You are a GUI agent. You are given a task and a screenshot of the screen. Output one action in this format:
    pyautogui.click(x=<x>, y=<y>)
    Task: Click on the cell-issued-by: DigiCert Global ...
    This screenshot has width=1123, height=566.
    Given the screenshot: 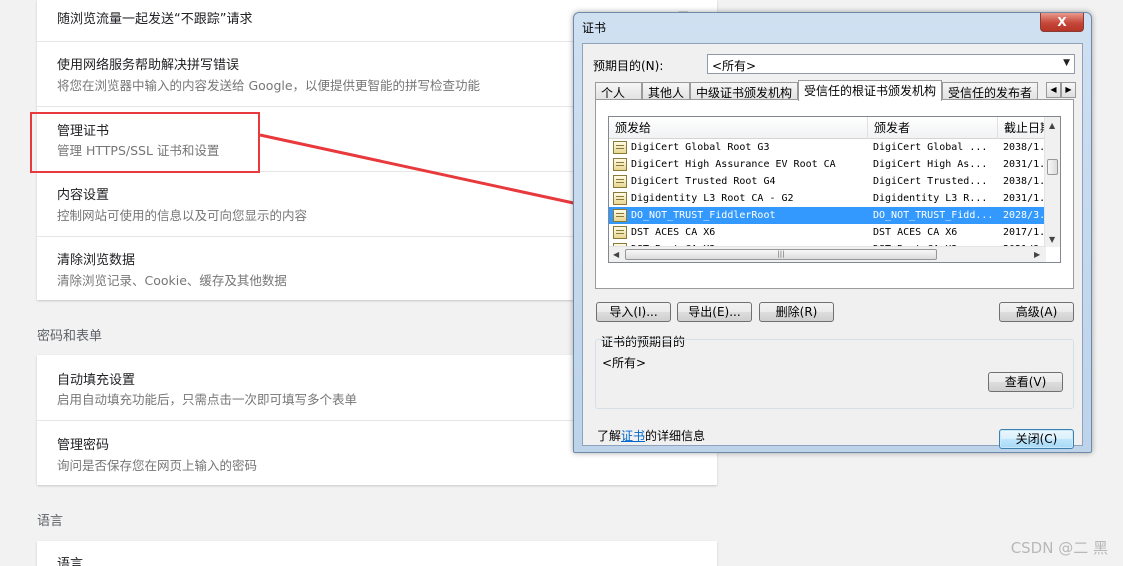 What is the action you would take?
    pyautogui.click(x=930, y=147)
    